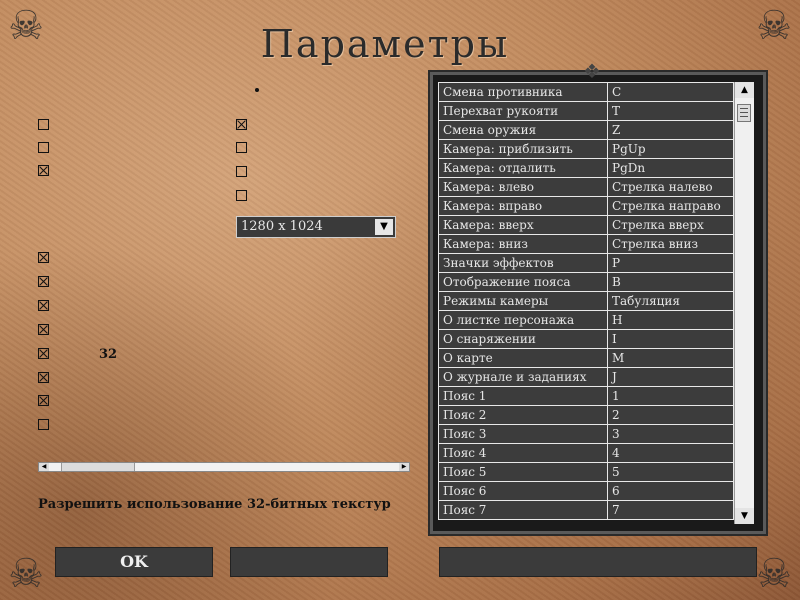 The image size is (800, 600). I want to click on table-row: О карте M, so click(586, 358).